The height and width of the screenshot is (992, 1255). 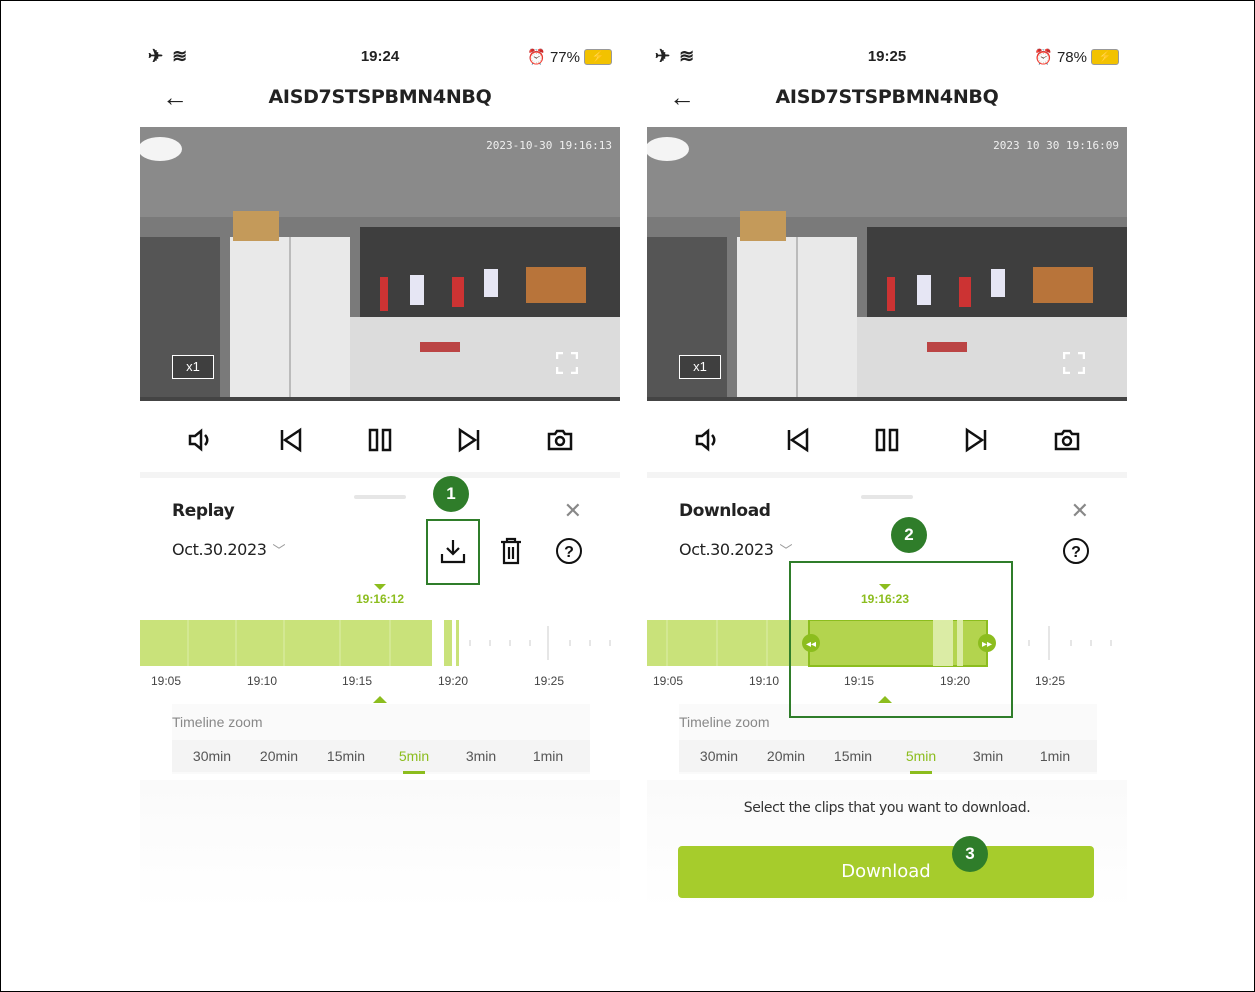 I want to click on timeline-track, so click(x=380, y=644).